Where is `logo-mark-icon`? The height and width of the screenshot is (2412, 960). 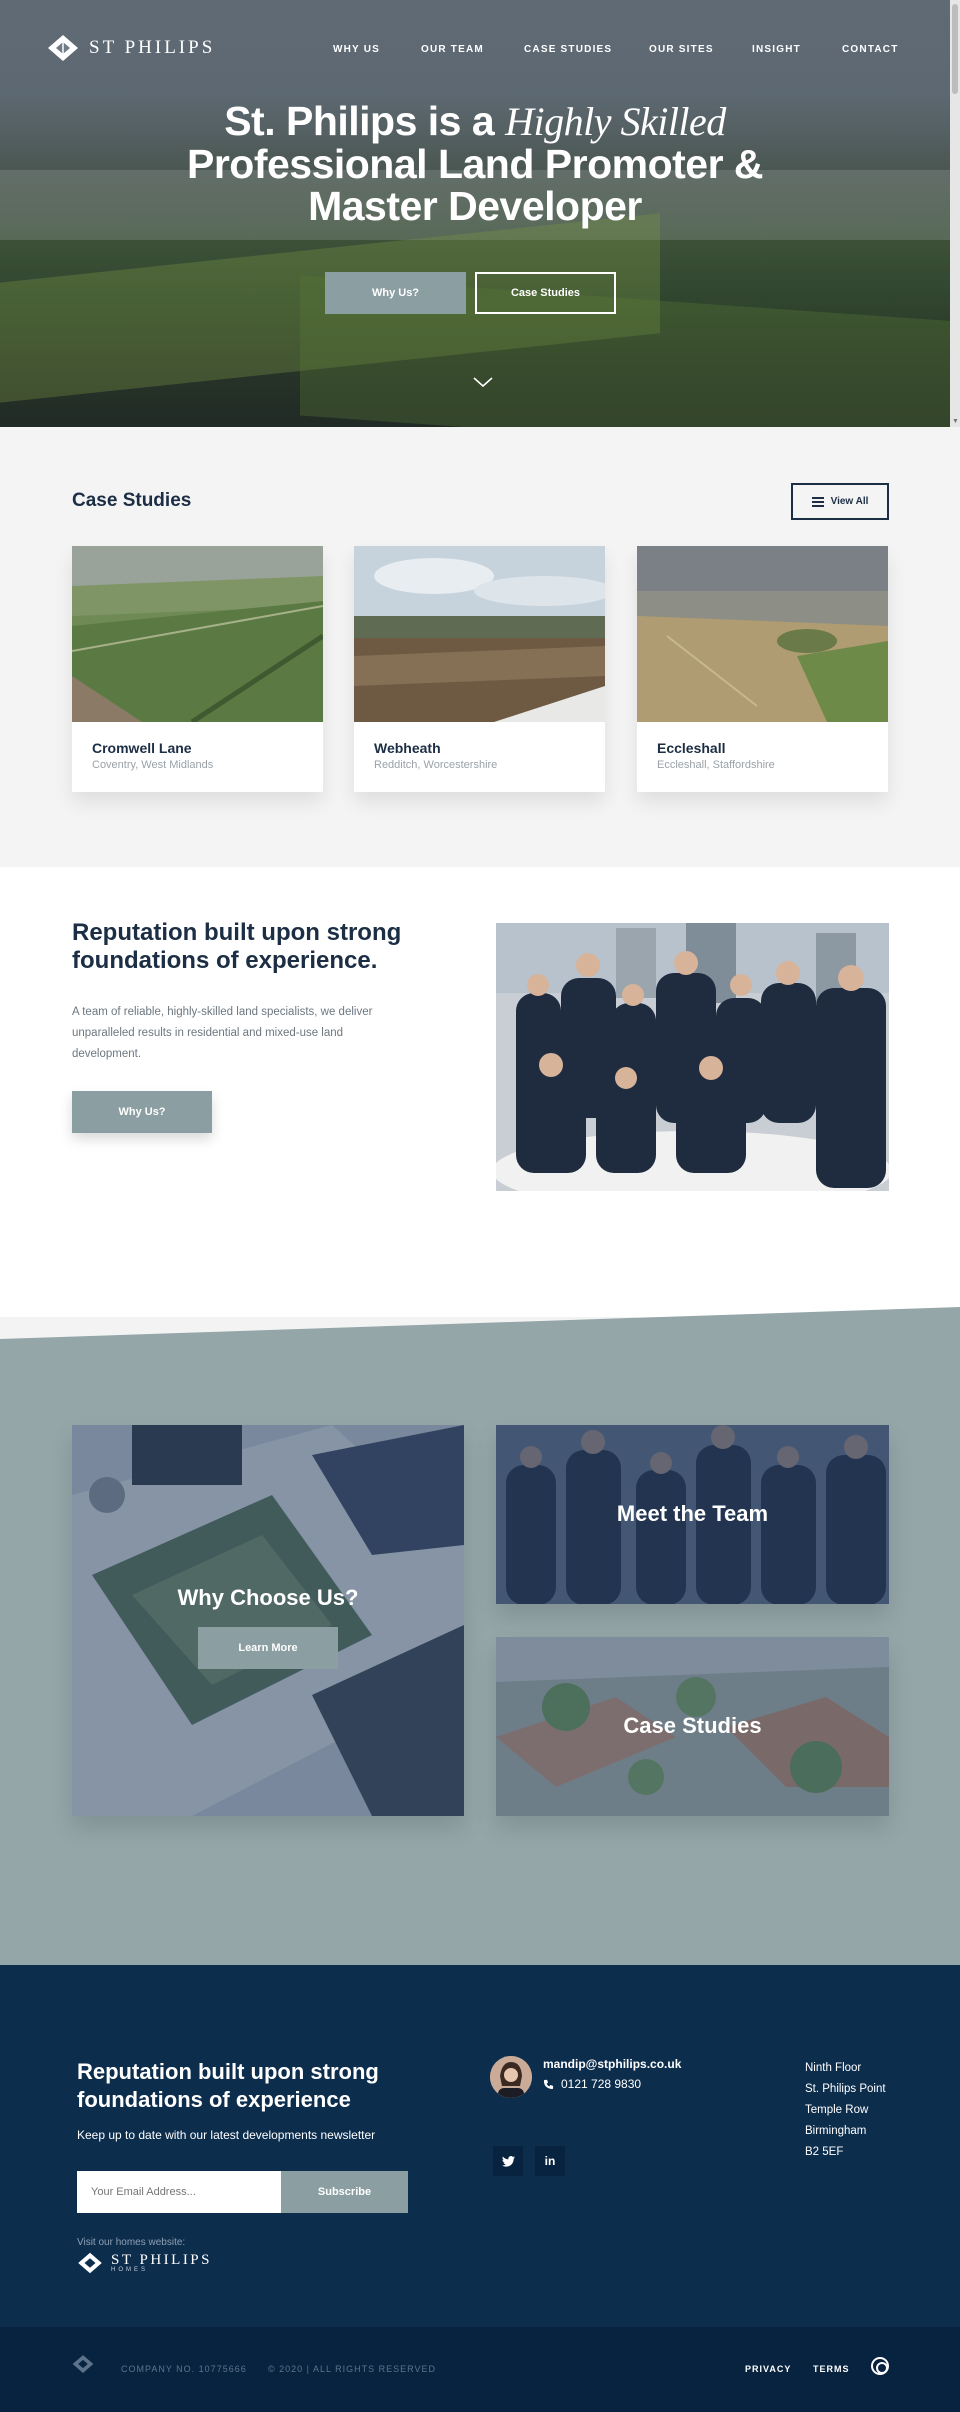 logo-mark-icon is located at coordinates (63, 48).